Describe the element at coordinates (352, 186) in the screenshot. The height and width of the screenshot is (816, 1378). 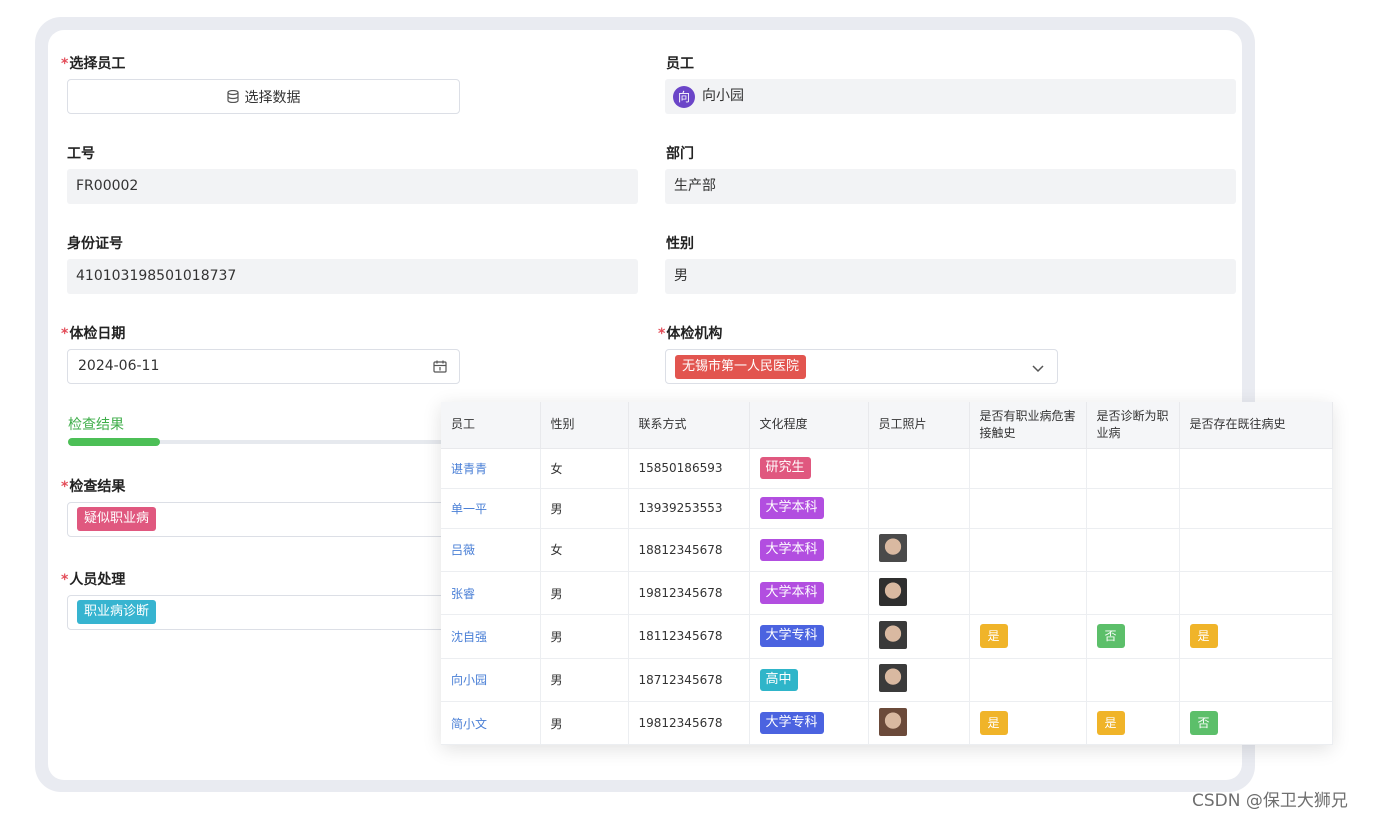
I see `job-no-field: FR00002` at that location.